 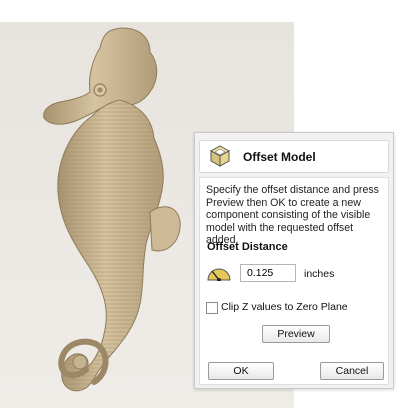 I want to click on clip-z-checkbox, so click(x=212, y=308).